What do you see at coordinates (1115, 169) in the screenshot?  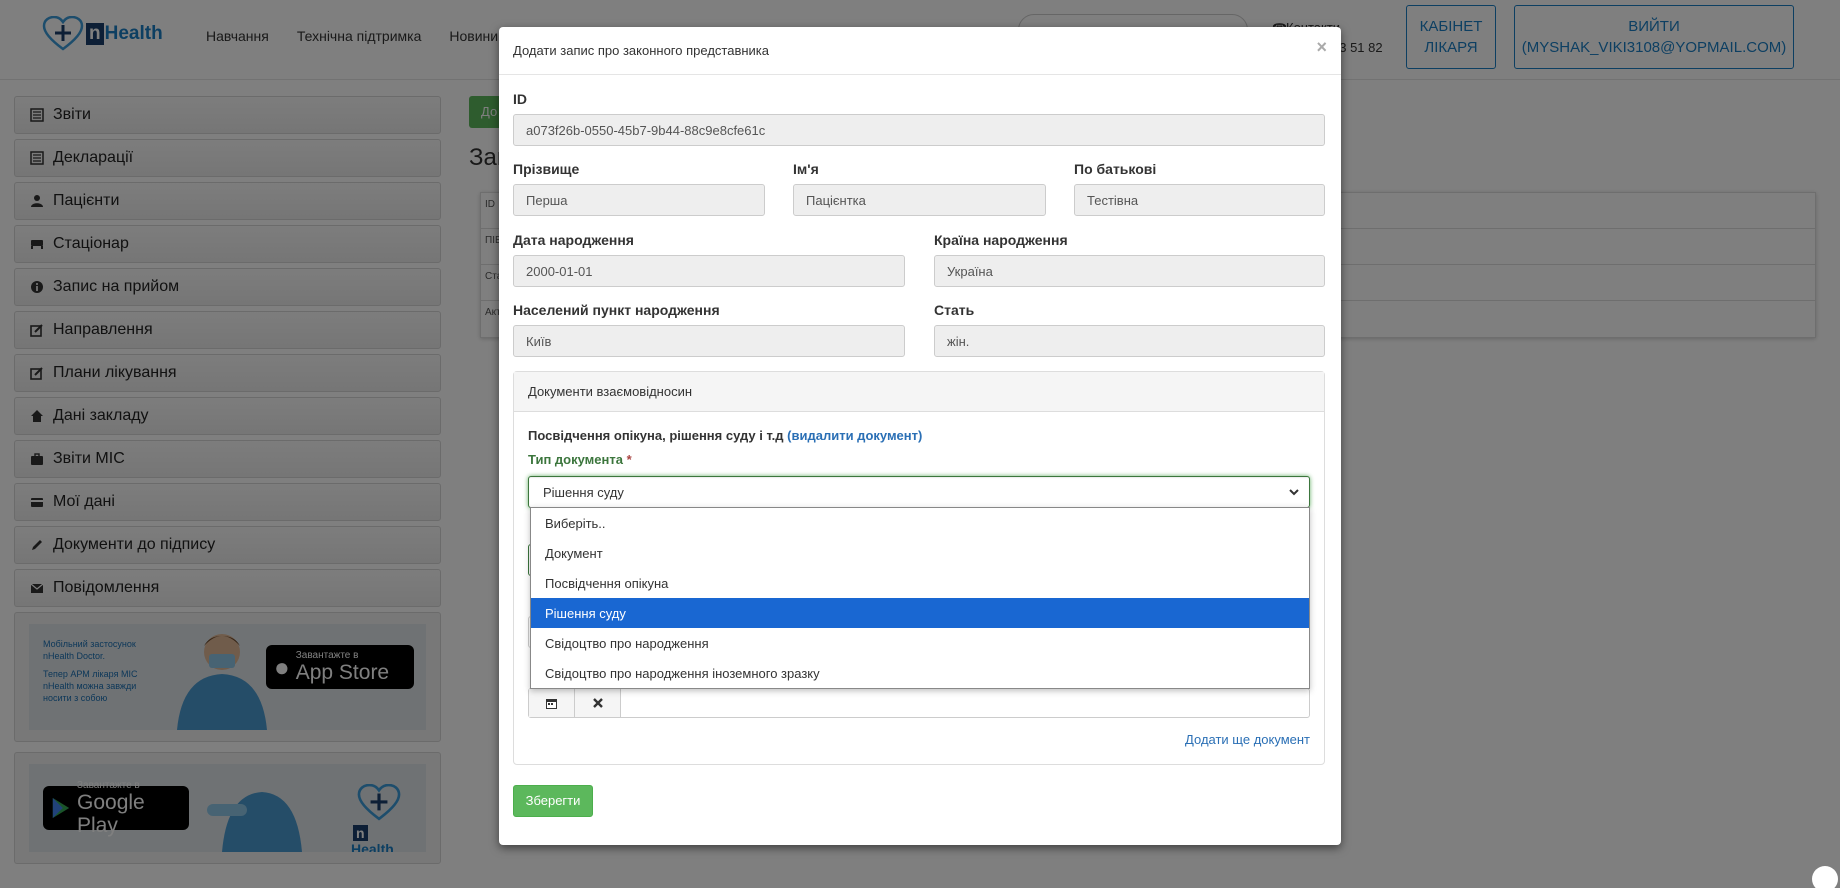 I see `patronymic-label: По батькові` at bounding box center [1115, 169].